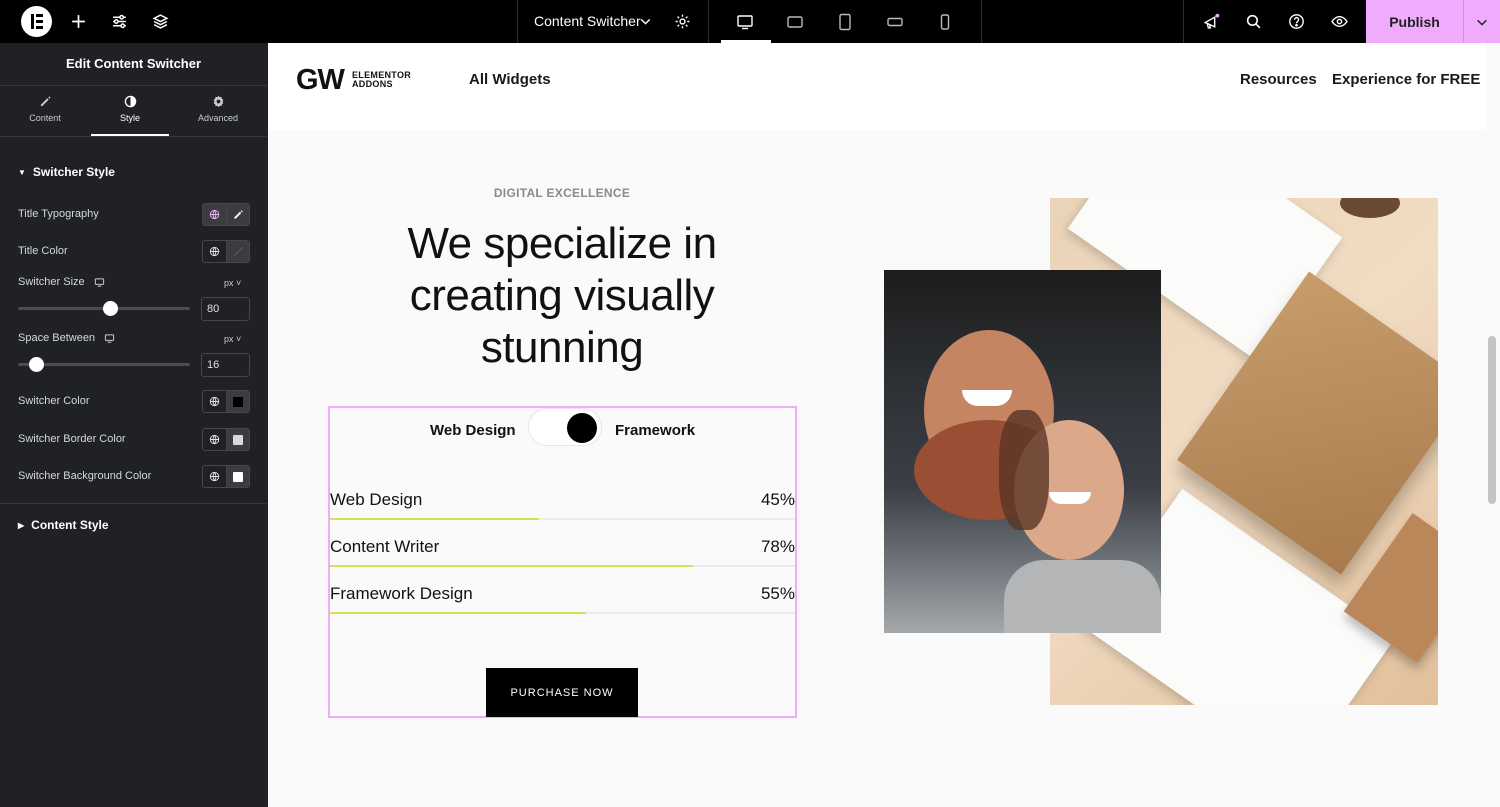 The image size is (1500, 807). I want to click on switcher-size-unit-select: px ˅, so click(232, 283).